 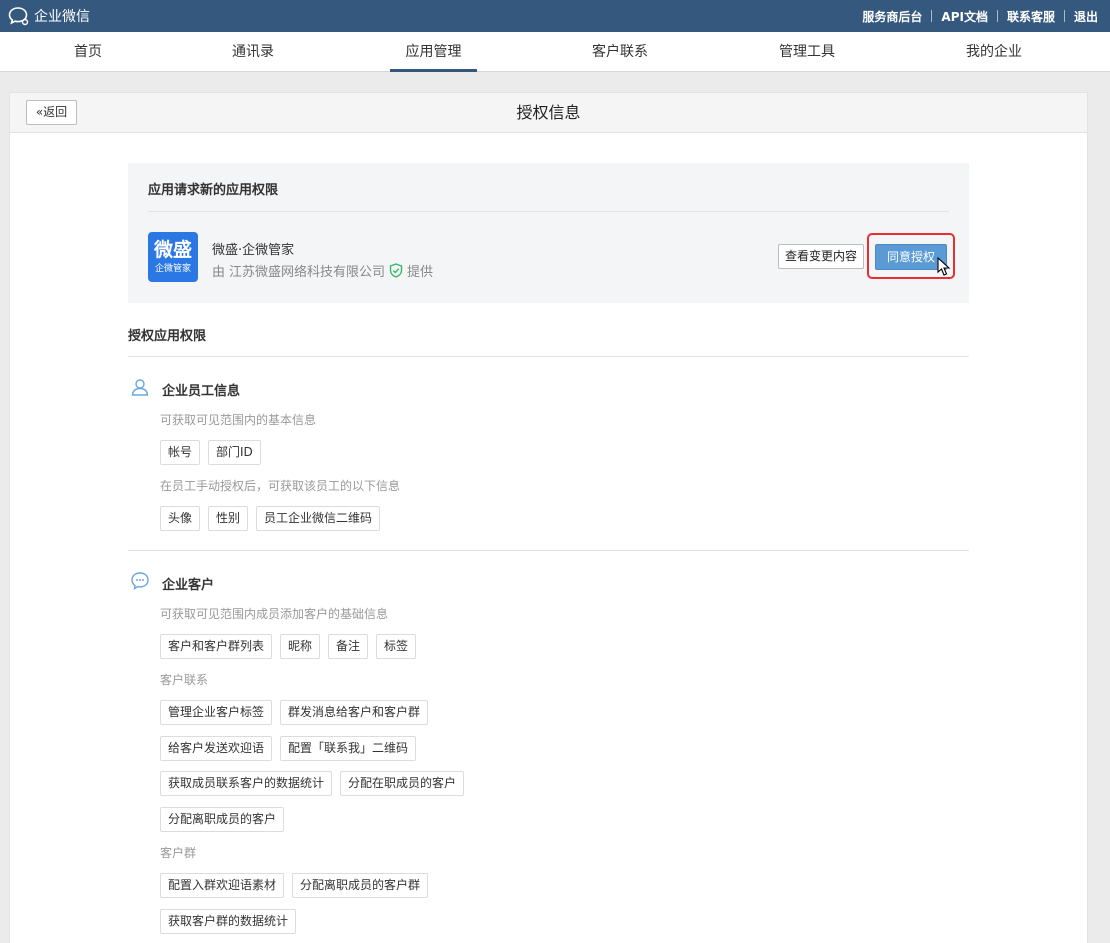 What do you see at coordinates (307, 272) in the screenshot?
I see `provider-name: 江苏微盛网络科技有限公司` at bounding box center [307, 272].